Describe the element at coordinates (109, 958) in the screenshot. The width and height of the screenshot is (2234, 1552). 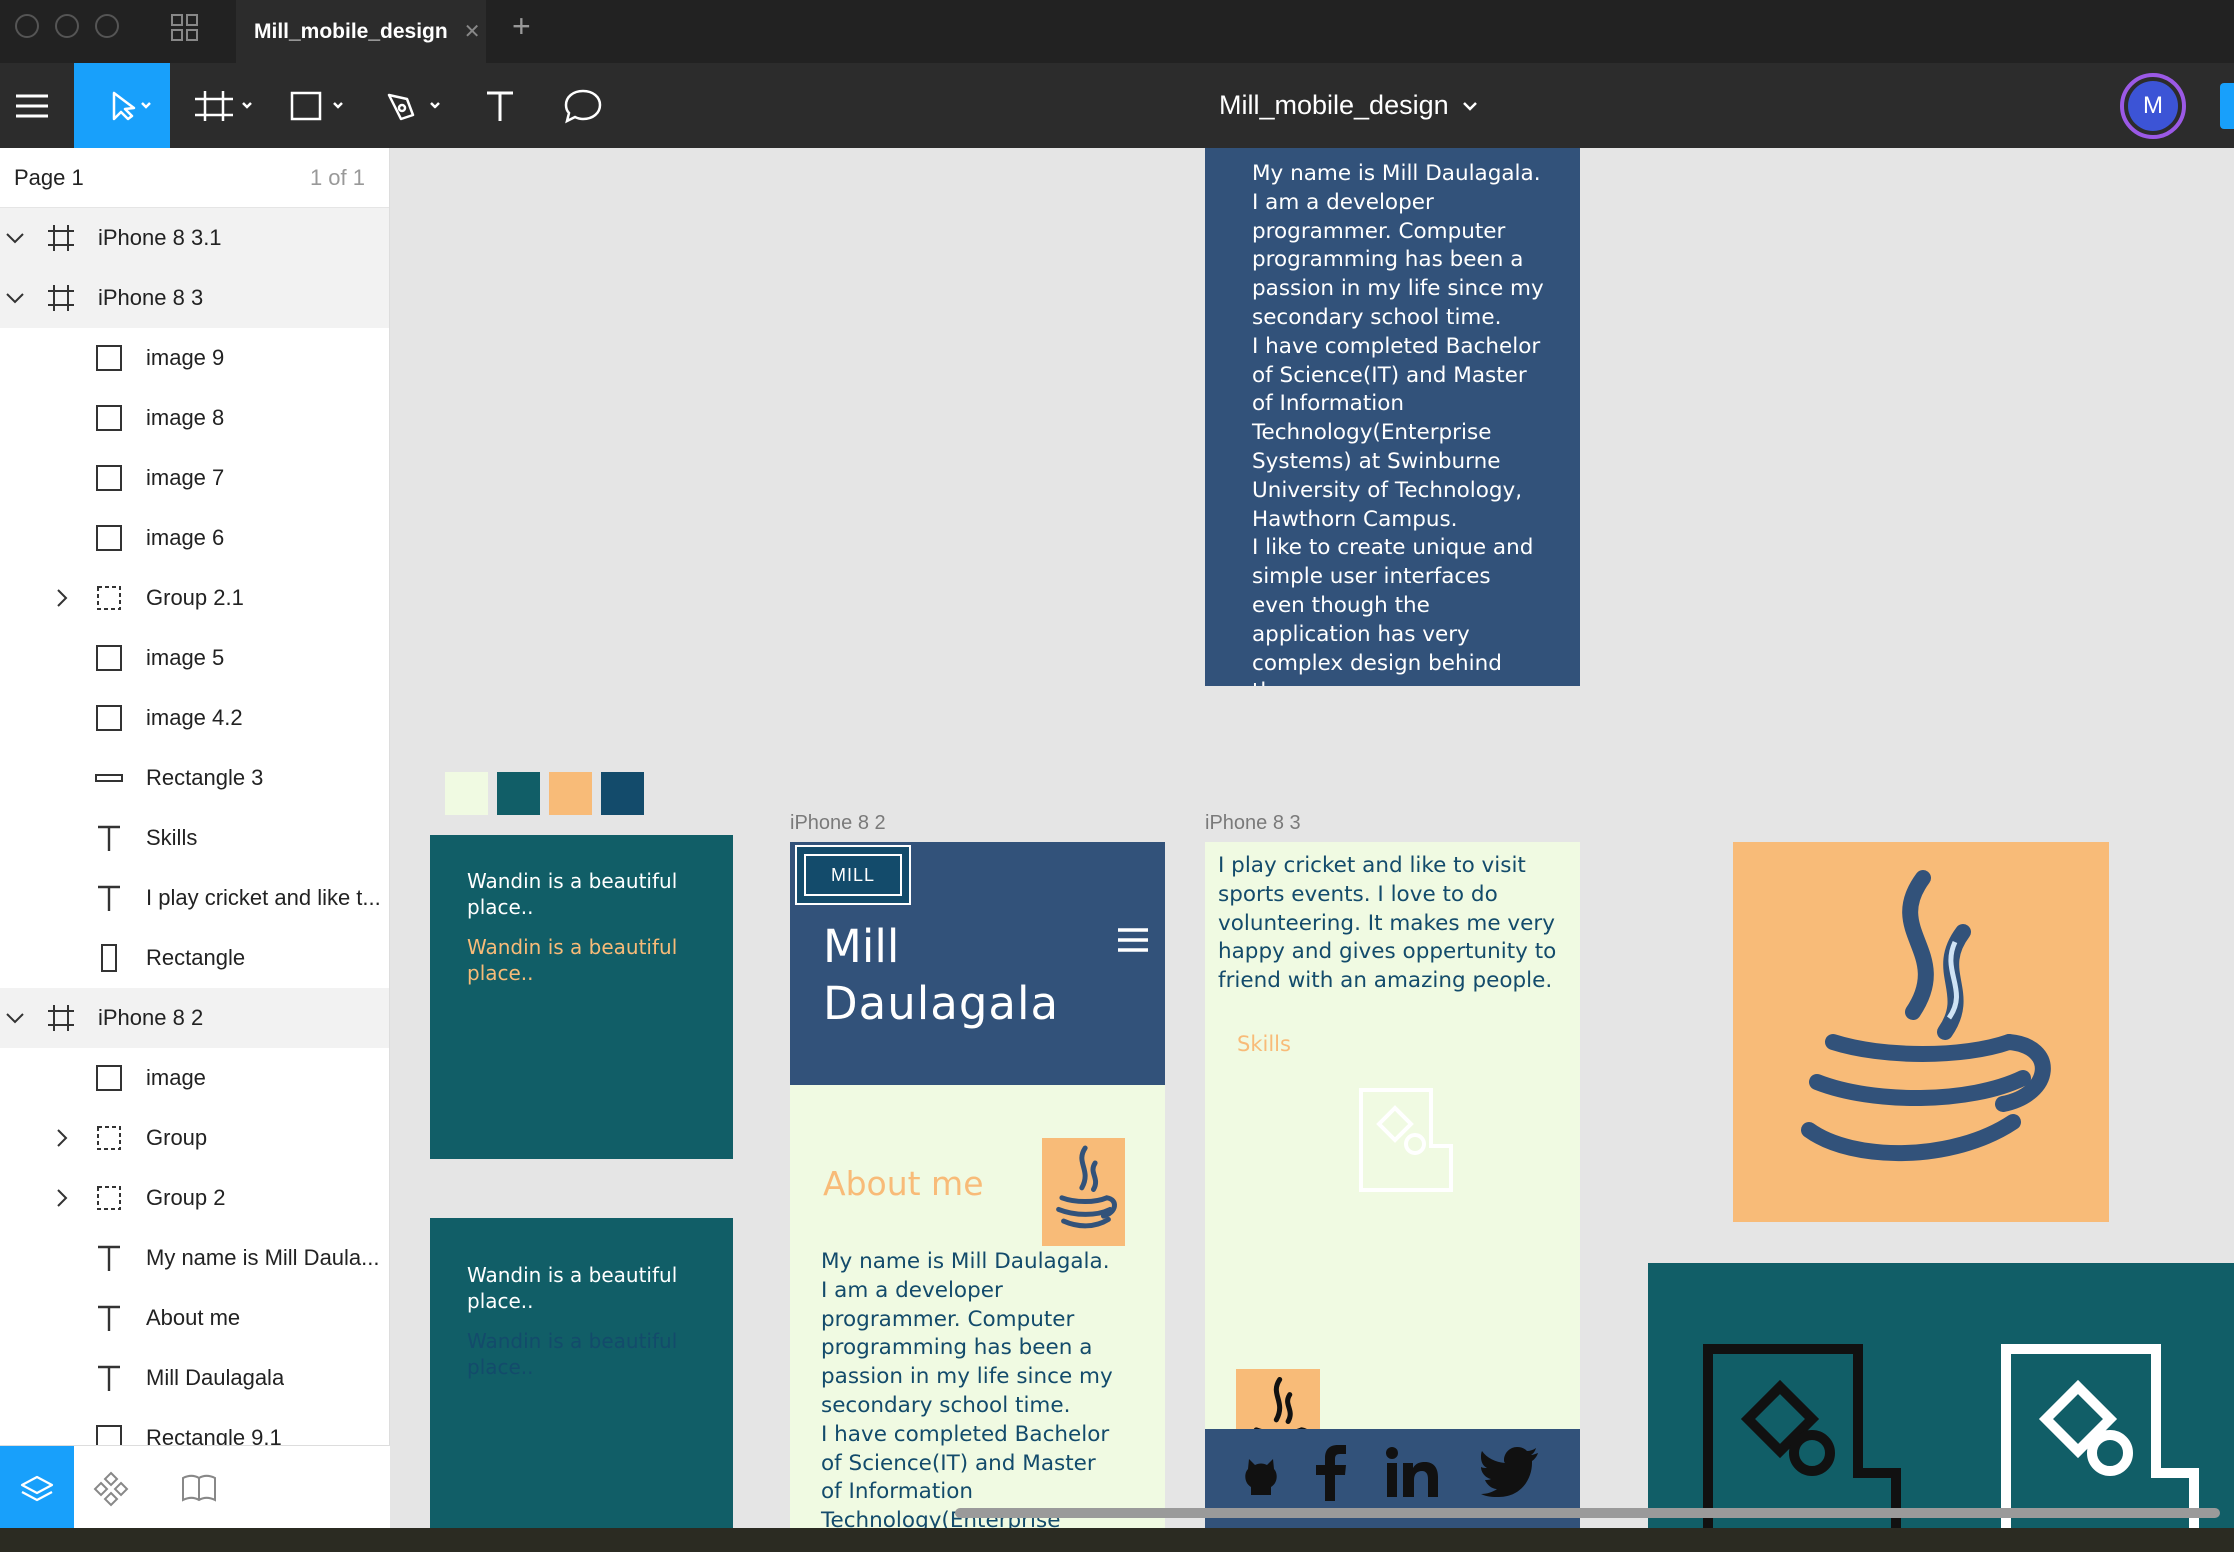
I see `tall-rectangle-icon` at that location.